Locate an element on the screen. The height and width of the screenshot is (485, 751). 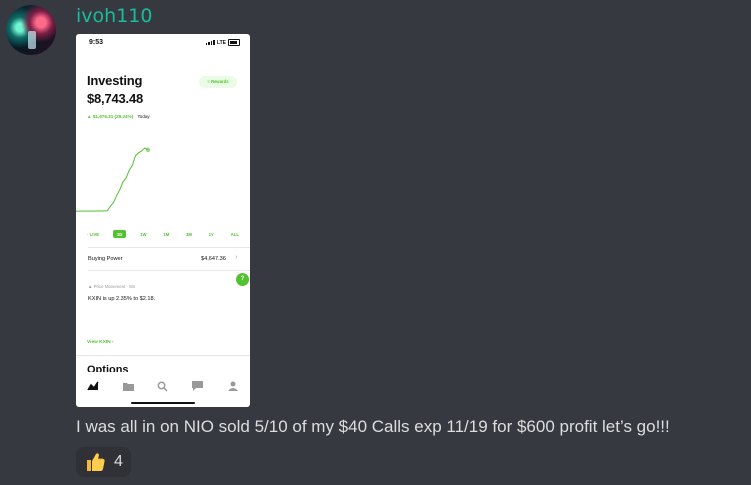
home-indicator is located at coordinates (163, 403).